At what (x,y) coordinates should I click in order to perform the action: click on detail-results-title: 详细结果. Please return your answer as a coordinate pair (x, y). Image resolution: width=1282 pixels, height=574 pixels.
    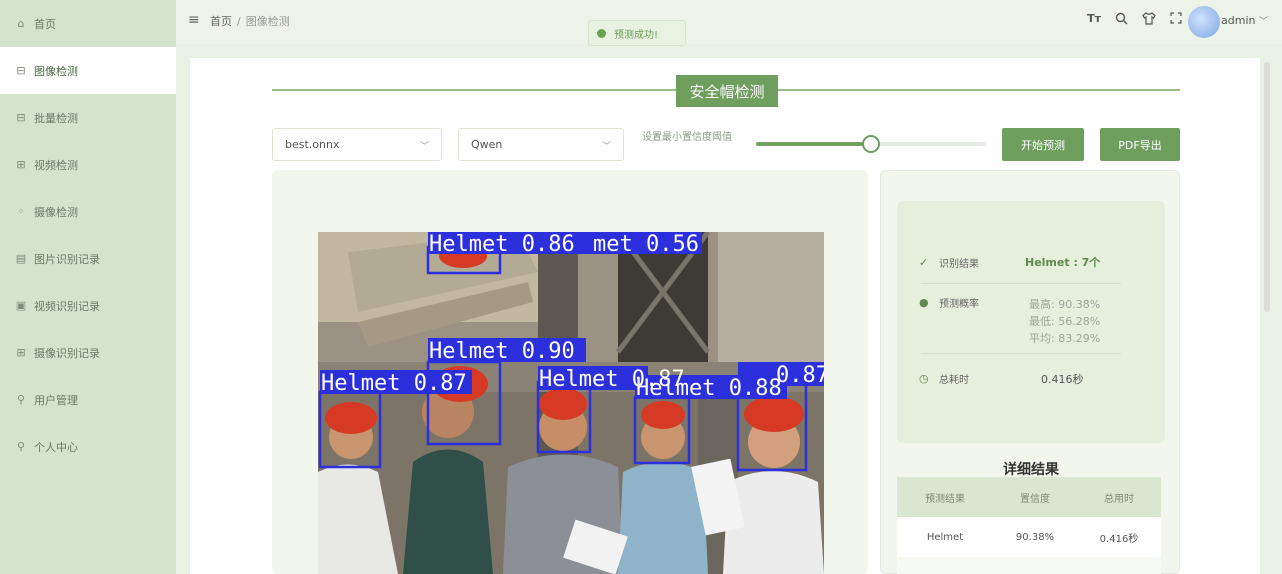
    Looking at the image, I should click on (1031, 470).